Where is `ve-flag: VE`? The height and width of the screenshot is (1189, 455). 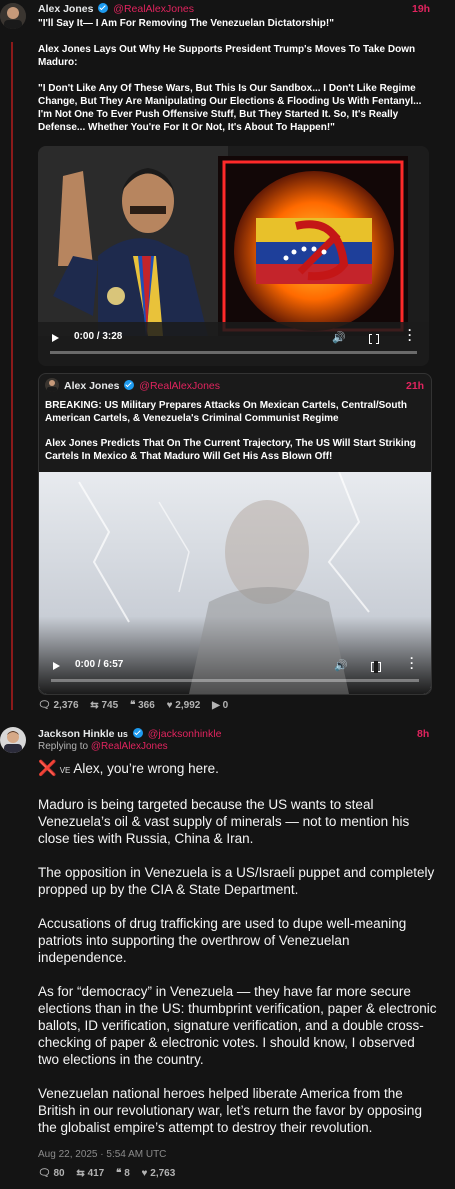 ve-flag: VE is located at coordinates (65, 770).